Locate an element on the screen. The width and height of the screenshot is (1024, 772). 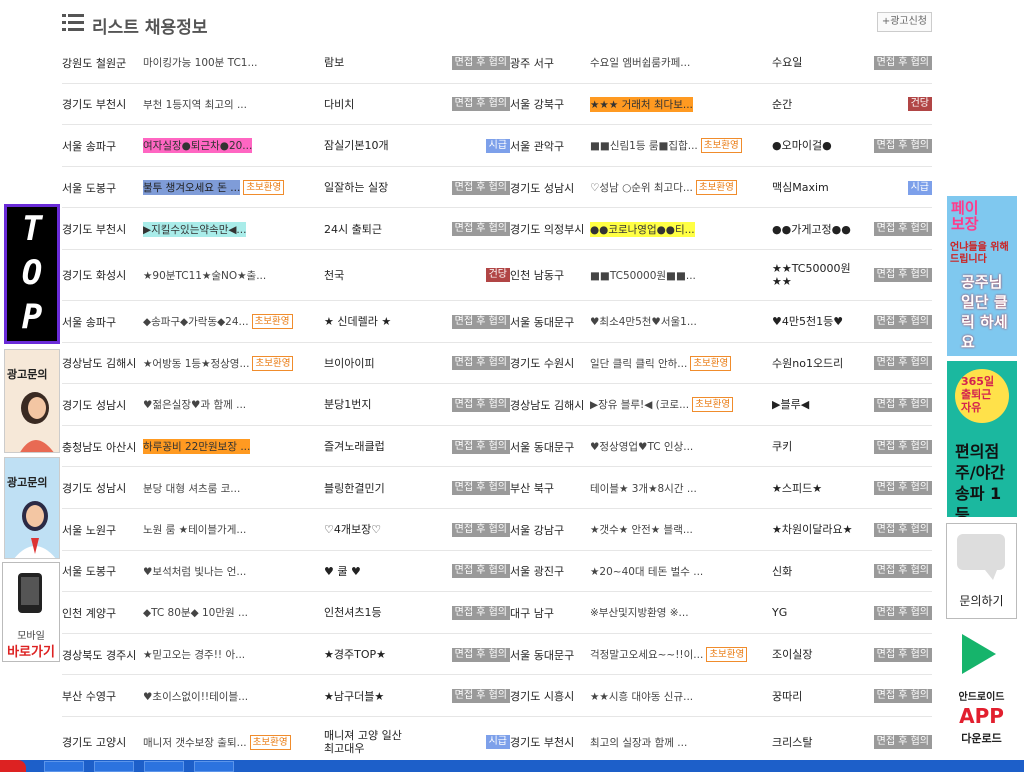
ad-inquiry-banner-2: 광고문의 is located at coordinates (32, 508).